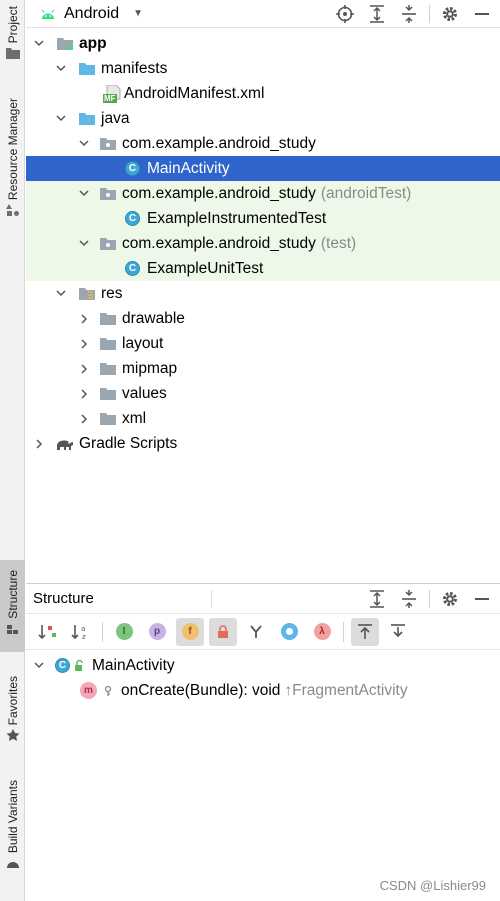  Describe the element at coordinates (12, 832) in the screenshot. I see `build-variants-tool-tab: Build Variants` at that location.